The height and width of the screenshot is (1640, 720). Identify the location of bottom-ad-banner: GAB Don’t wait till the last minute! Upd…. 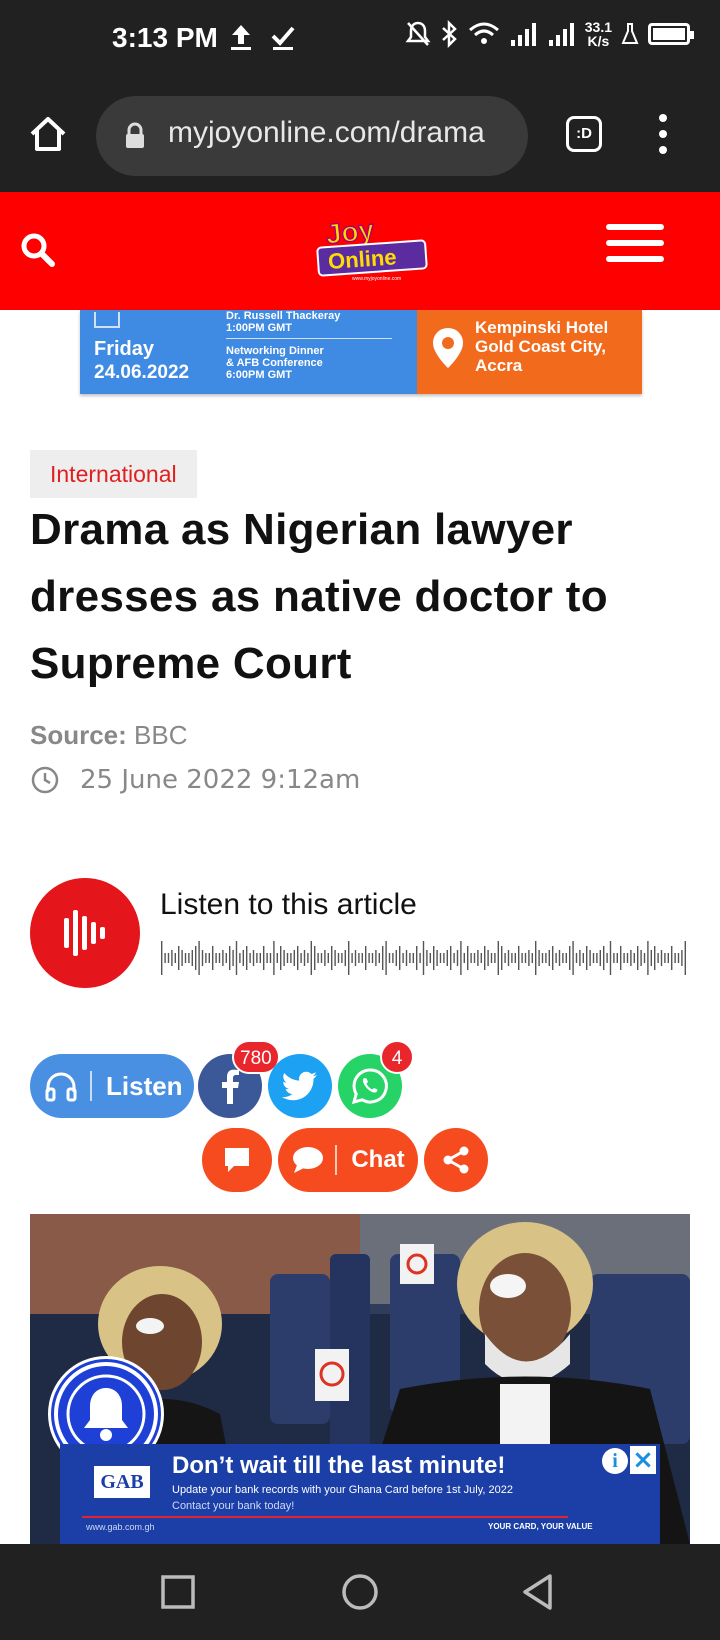
(360, 1494).